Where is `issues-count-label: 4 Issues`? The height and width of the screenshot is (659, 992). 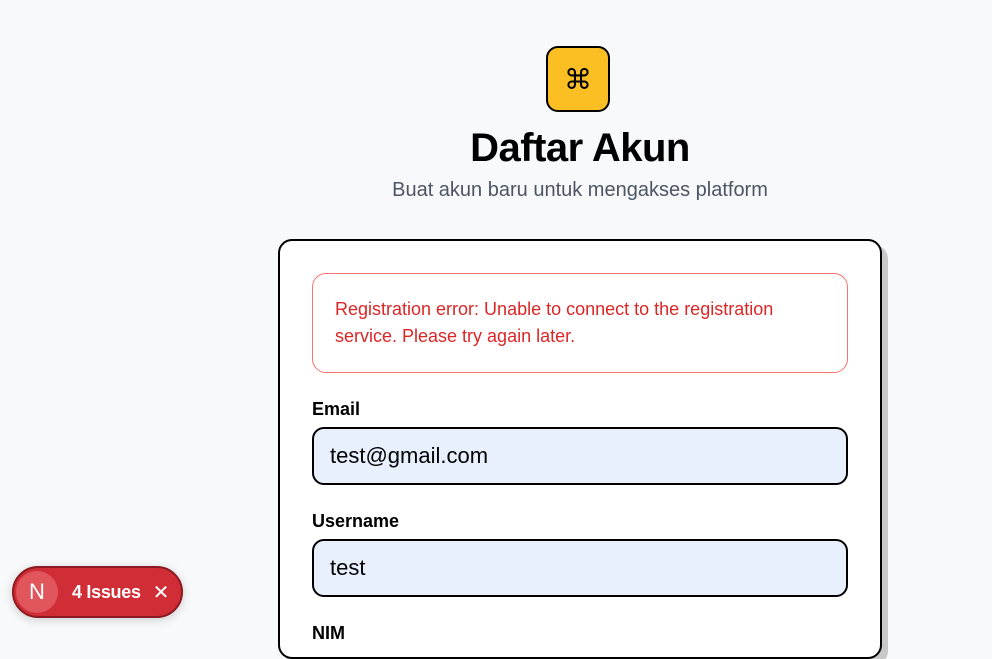
issues-count-label: 4 Issues is located at coordinates (106, 591).